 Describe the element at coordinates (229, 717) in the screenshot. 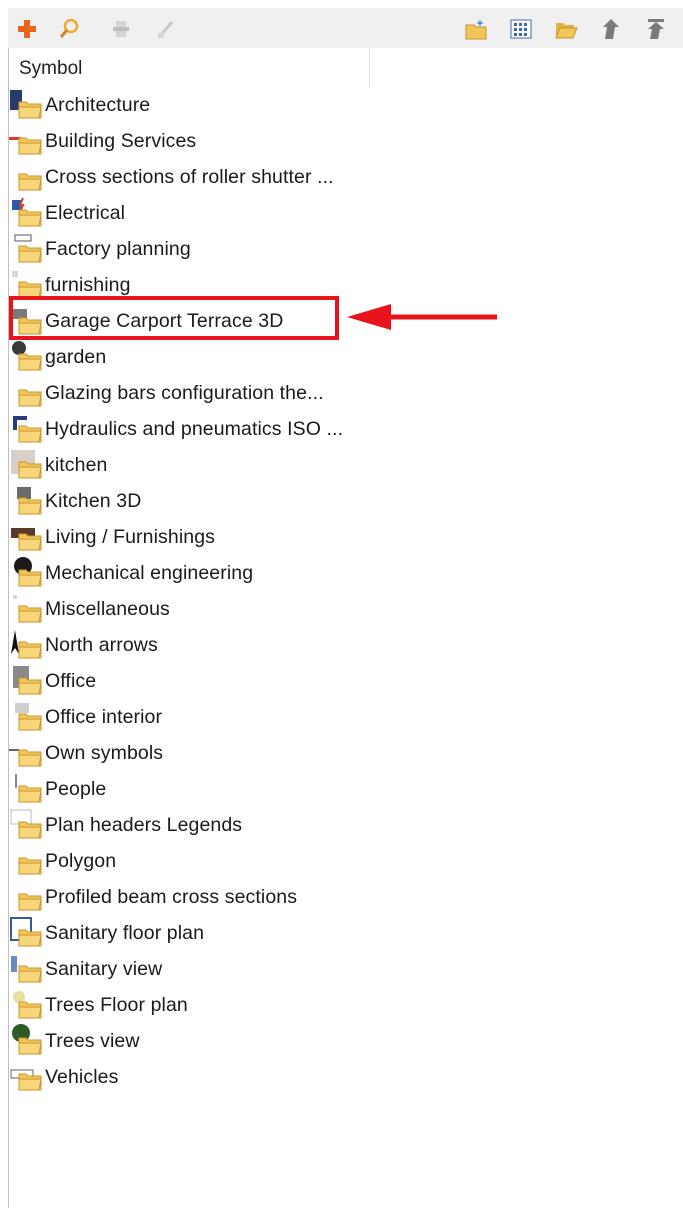

I see `tree-item: Office interior` at that location.